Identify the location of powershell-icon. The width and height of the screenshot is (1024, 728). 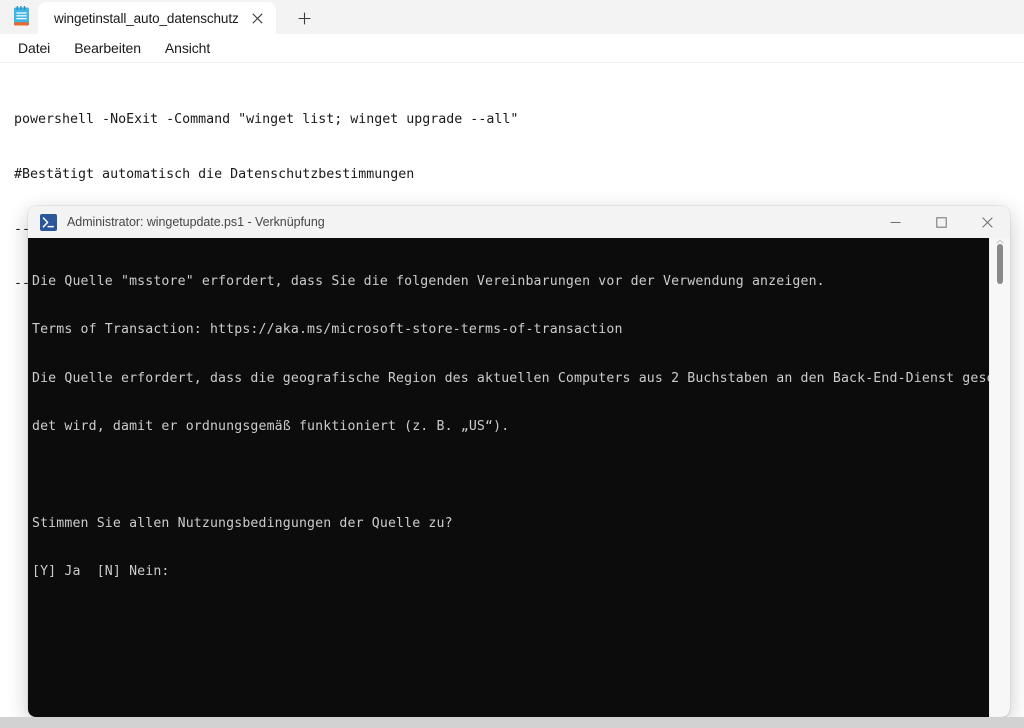
(48, 222).